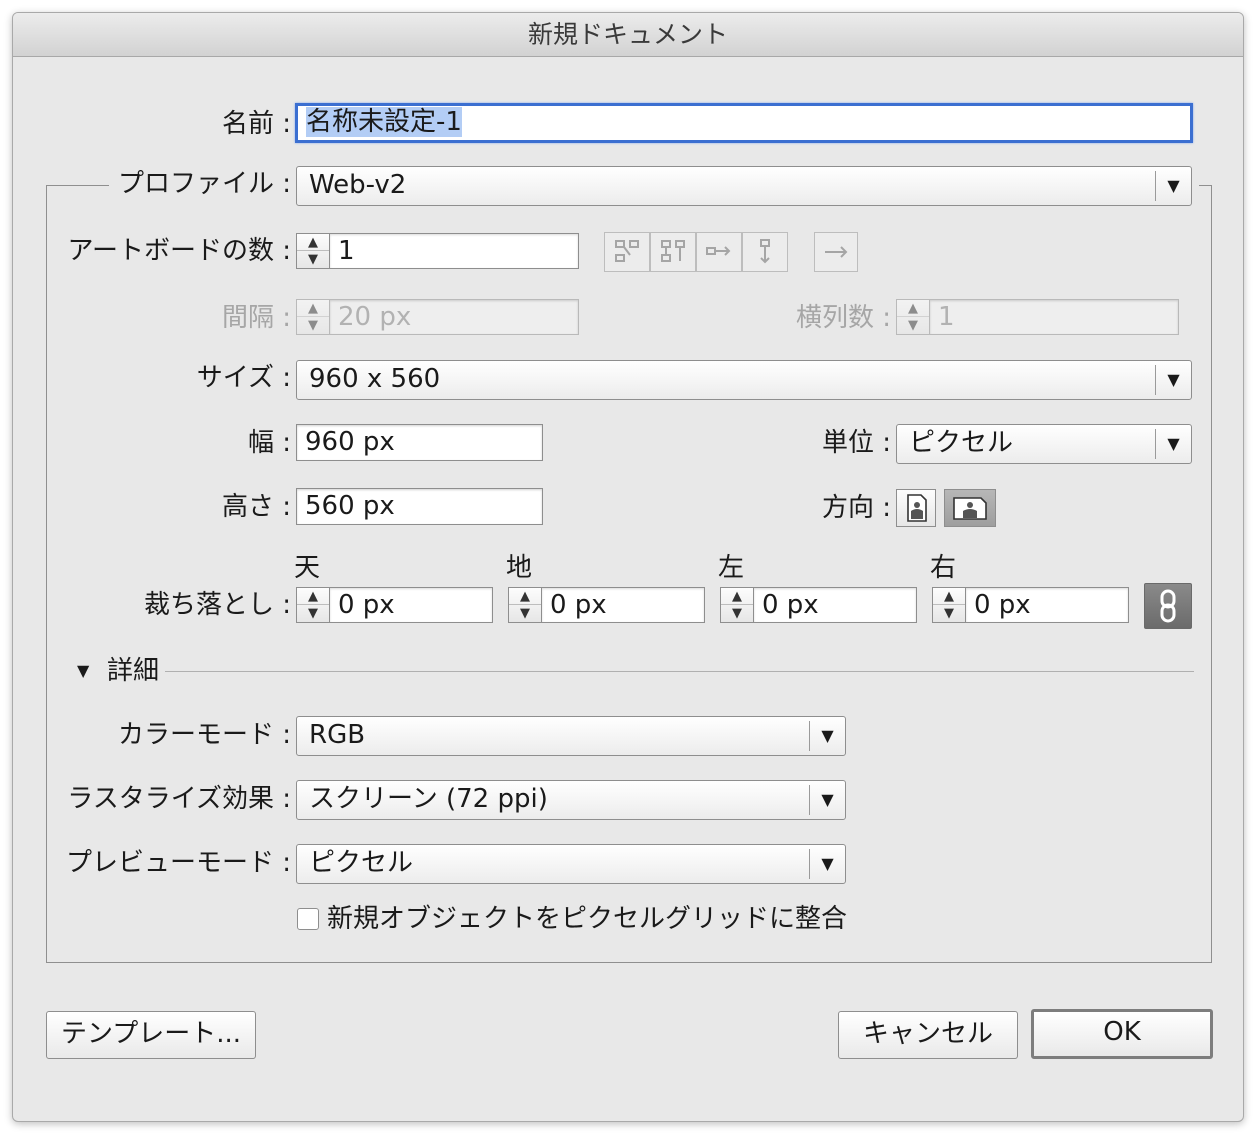 The height and width of the screenshot is (1134, 1256). I want to click on height-input: 560 px, so click(419, 506).